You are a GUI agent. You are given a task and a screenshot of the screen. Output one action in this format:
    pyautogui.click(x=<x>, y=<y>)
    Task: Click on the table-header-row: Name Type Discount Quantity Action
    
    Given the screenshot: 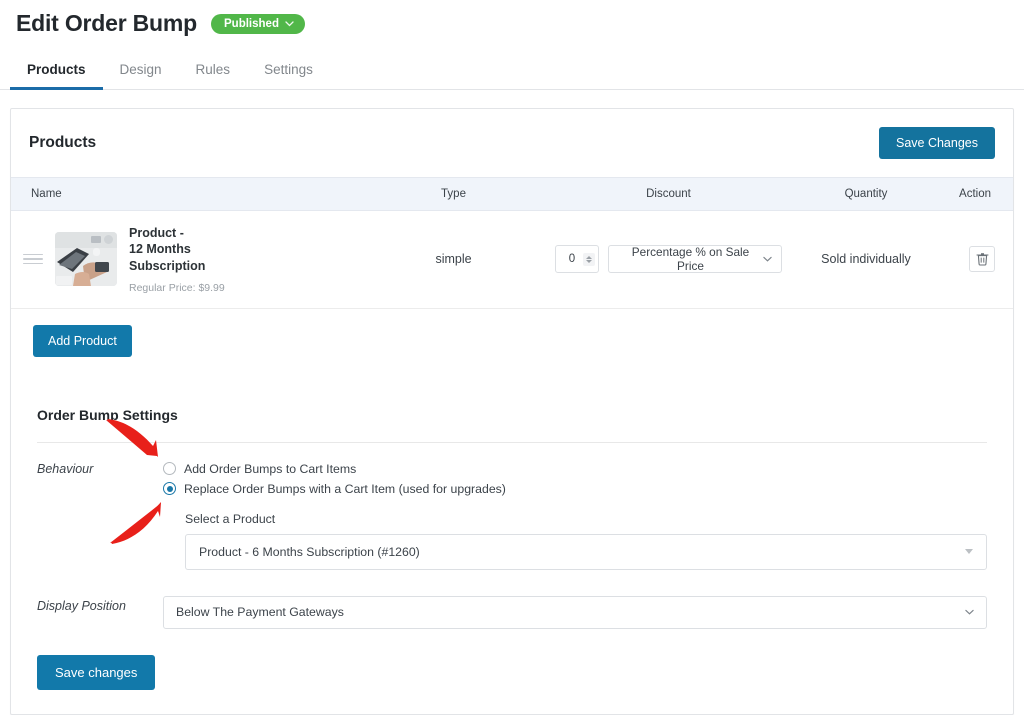 What is the action you would take?
    pyautogui.click(x=512, y=193)
    